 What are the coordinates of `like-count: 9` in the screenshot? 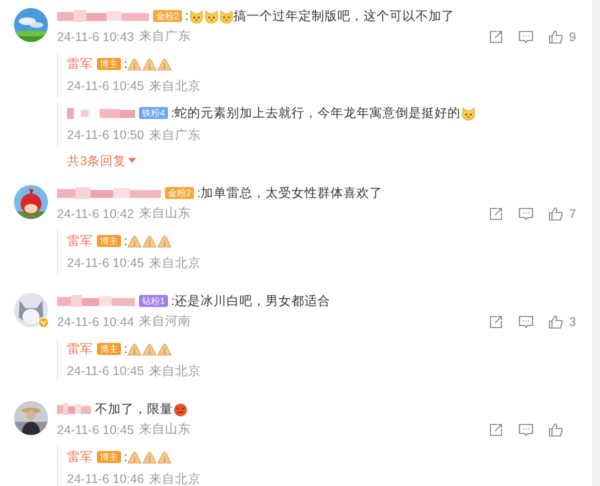 It's located at (572, 37).